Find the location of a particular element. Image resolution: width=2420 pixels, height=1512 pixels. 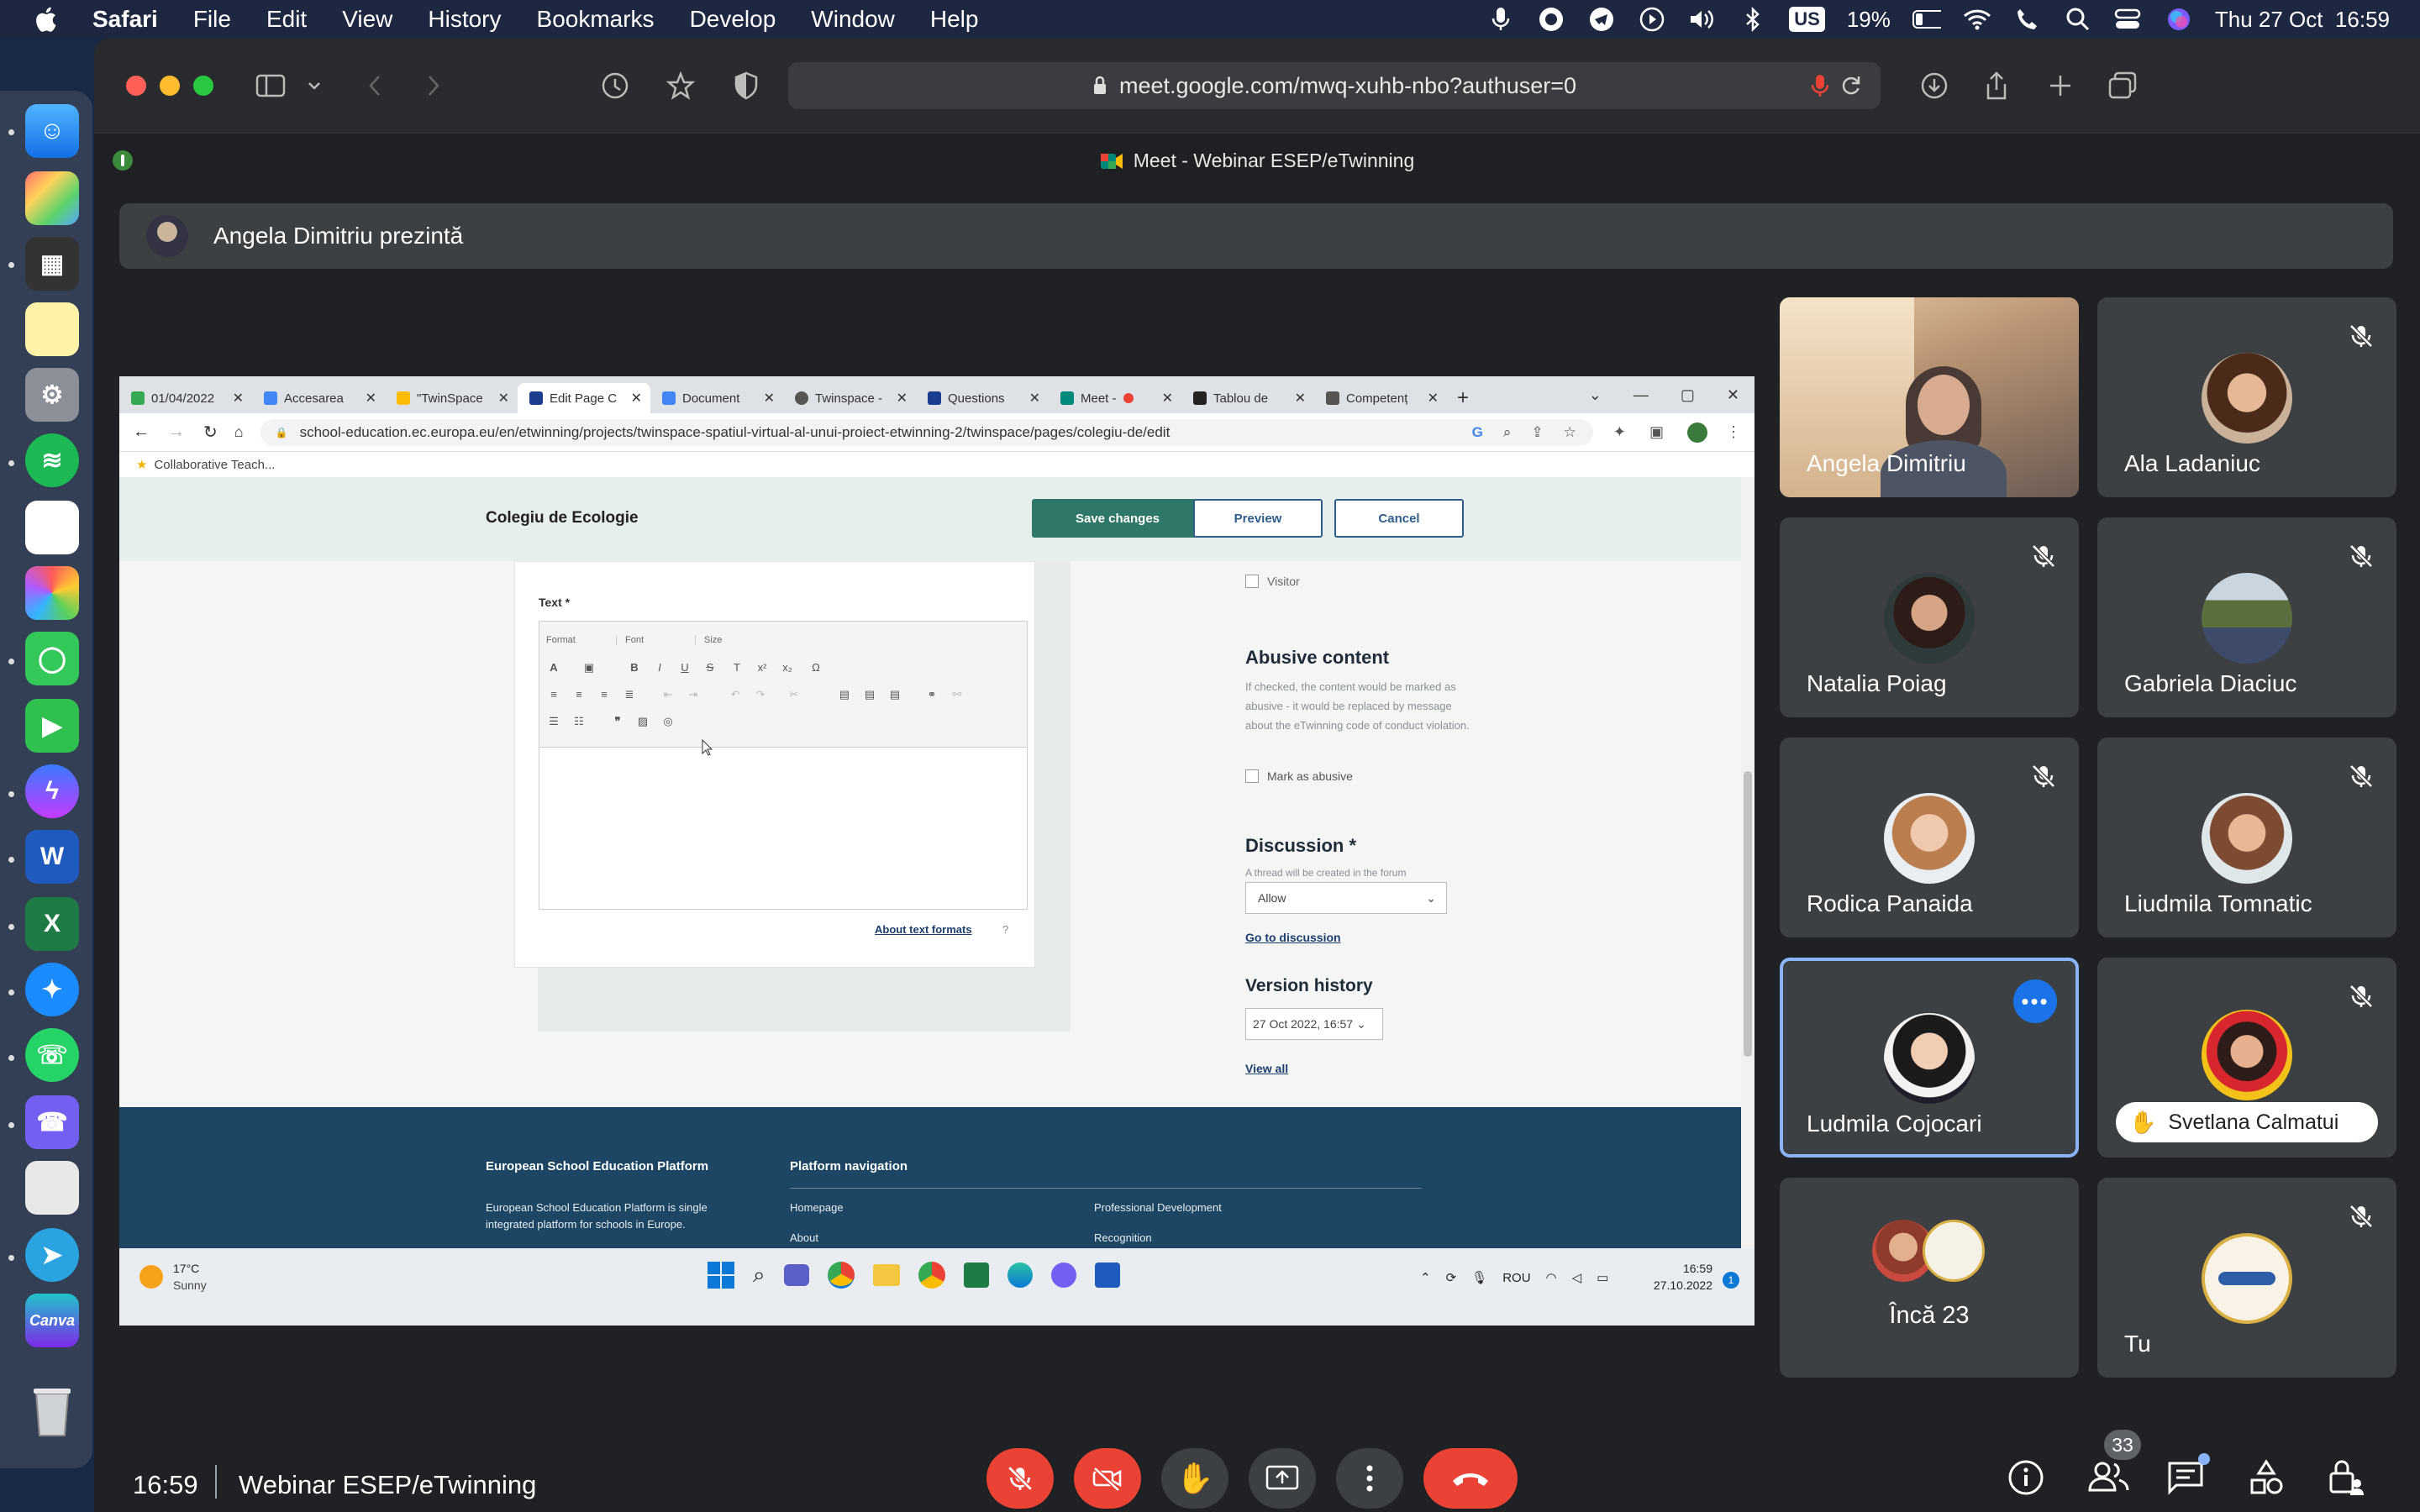

safari-icon: ✦ is located at coordinates (52, 989).